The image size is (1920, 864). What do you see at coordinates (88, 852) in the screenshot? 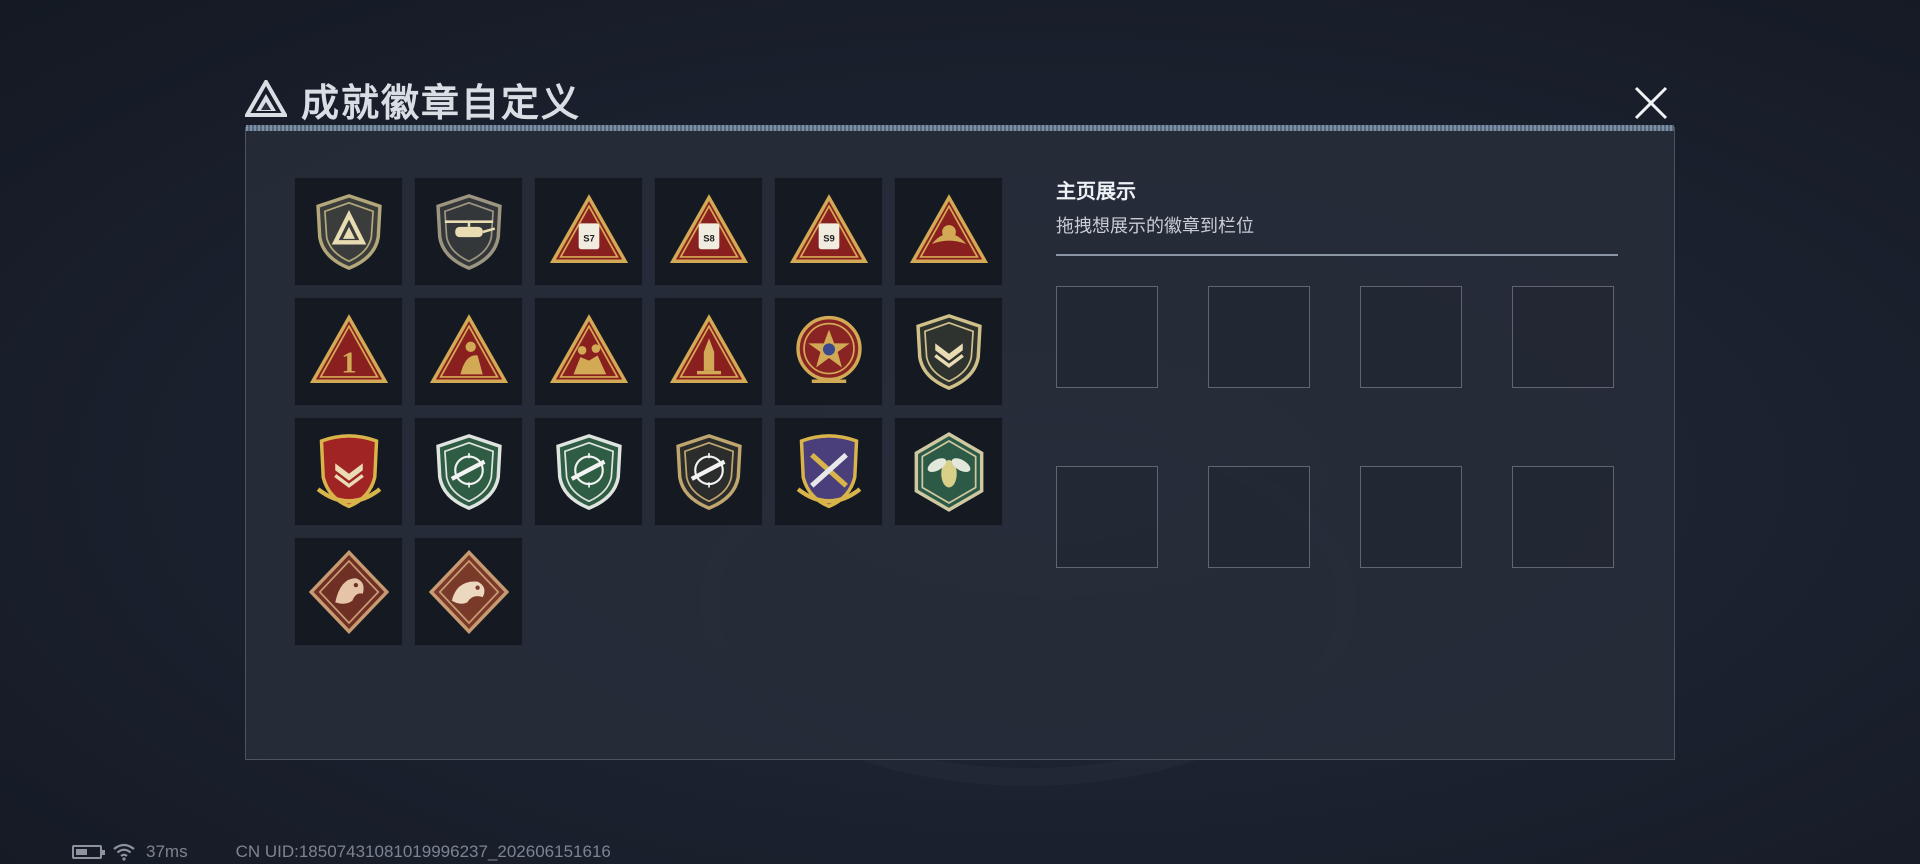
I see `battery-icon` at bounding box center [88, 852].